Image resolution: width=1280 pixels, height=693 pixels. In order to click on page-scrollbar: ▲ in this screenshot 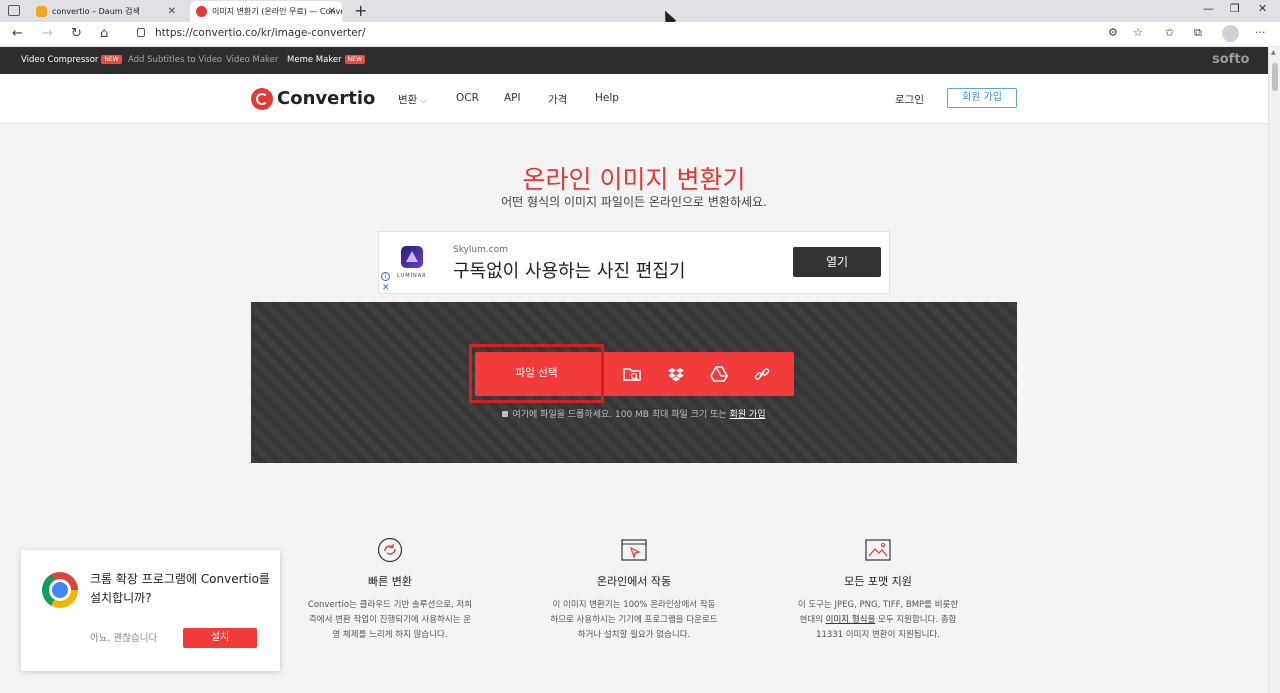, I will do `click(1274, 370)`.